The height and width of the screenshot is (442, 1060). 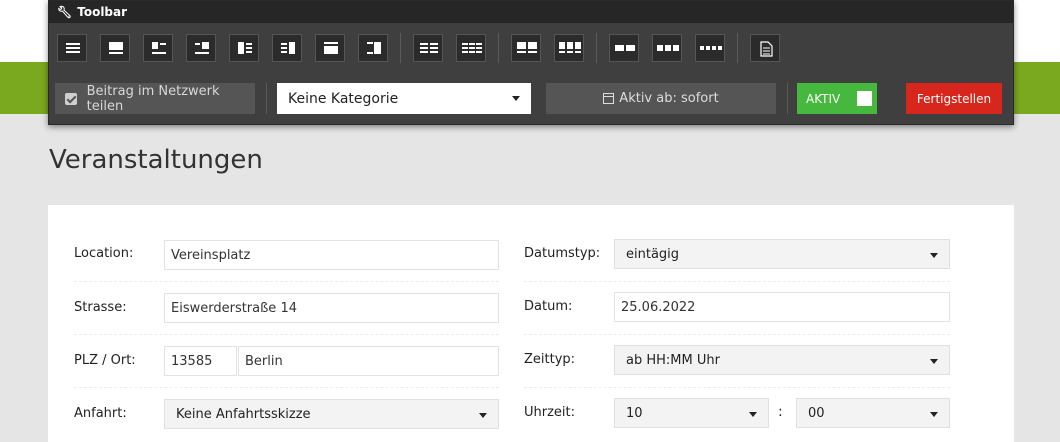 What do you see at coordinates (782, 360) in the screenshot?
I see `time-type-select: ab HH:MM Uhr` at bounding box center [782, 360].